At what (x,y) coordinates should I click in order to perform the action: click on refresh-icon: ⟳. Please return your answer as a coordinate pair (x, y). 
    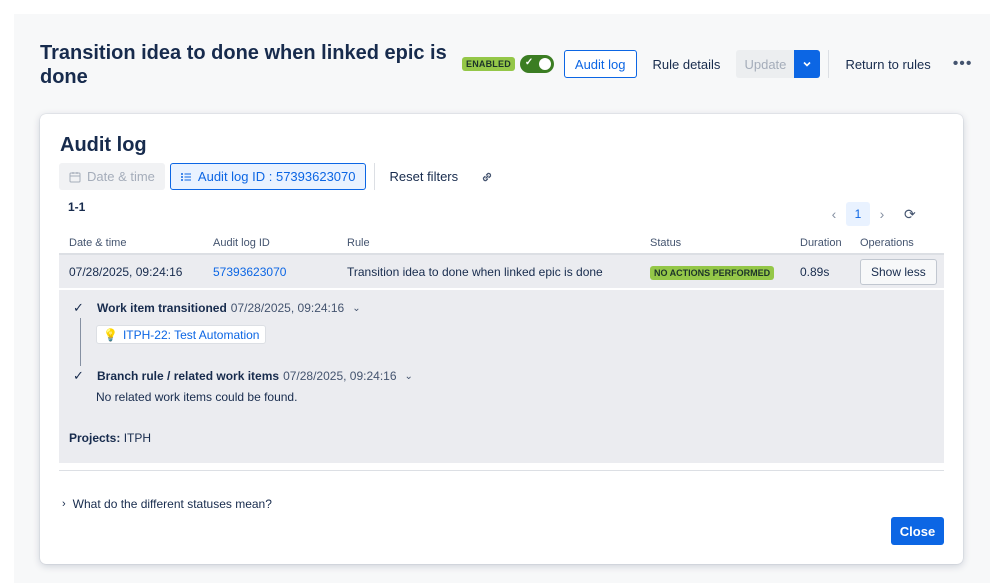
    Looking at the image, I should click on (910, 214).